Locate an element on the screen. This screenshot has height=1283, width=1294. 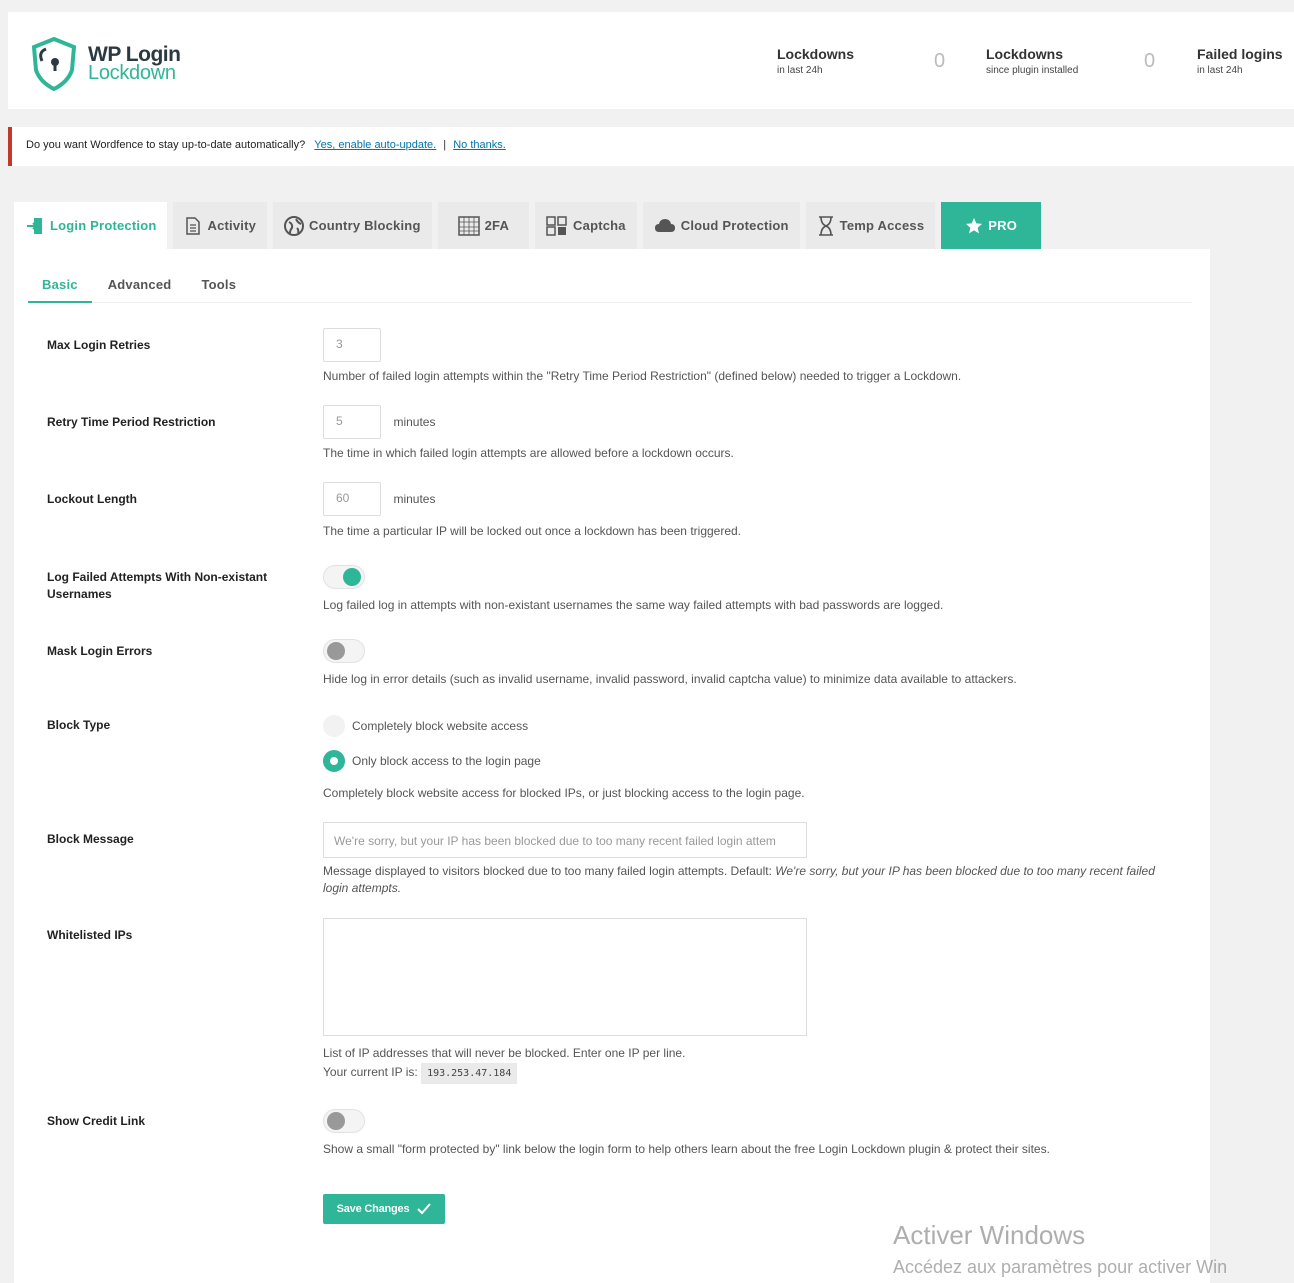
tab-label: Country Blocking is located at coordinates (365, 225).